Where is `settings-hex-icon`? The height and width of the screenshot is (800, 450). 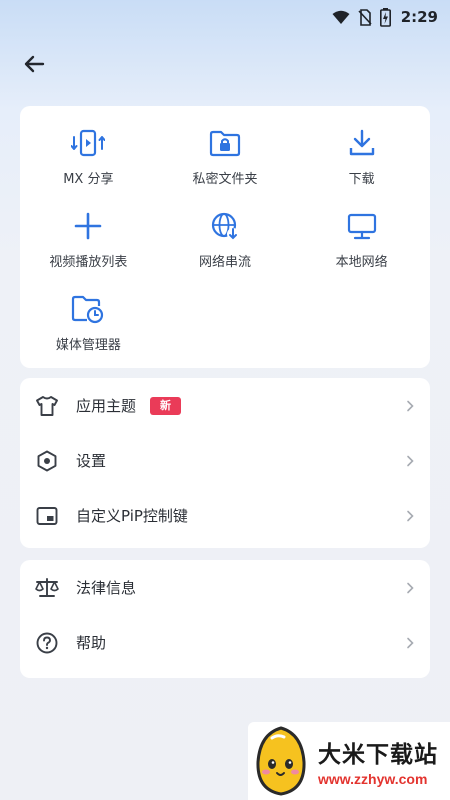 settings-hex-icon is located at coordinates (47, 461).